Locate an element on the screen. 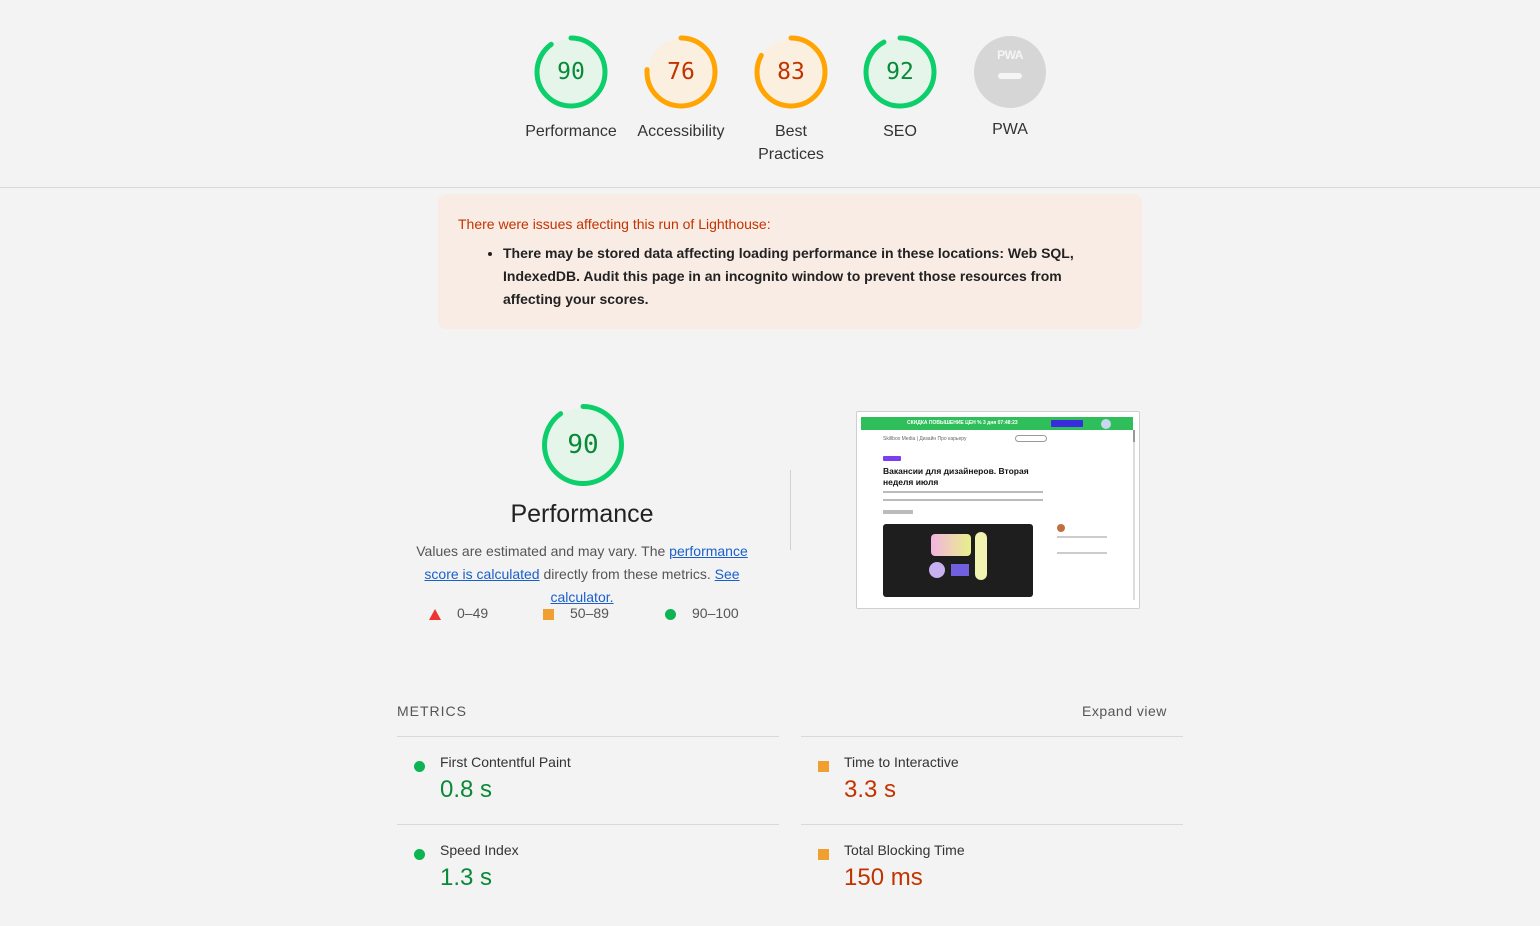 The image size is (1540, 926). gauge-score: 83 is located at coordinates (791, 72).